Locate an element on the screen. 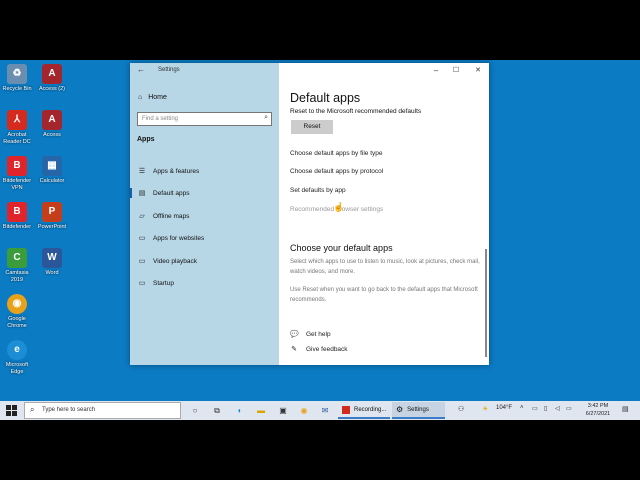 This screenshot has height=480, width=640. link-default-apps-by-file-type: Choose default apps by file type is located at coordinates (336, 153).